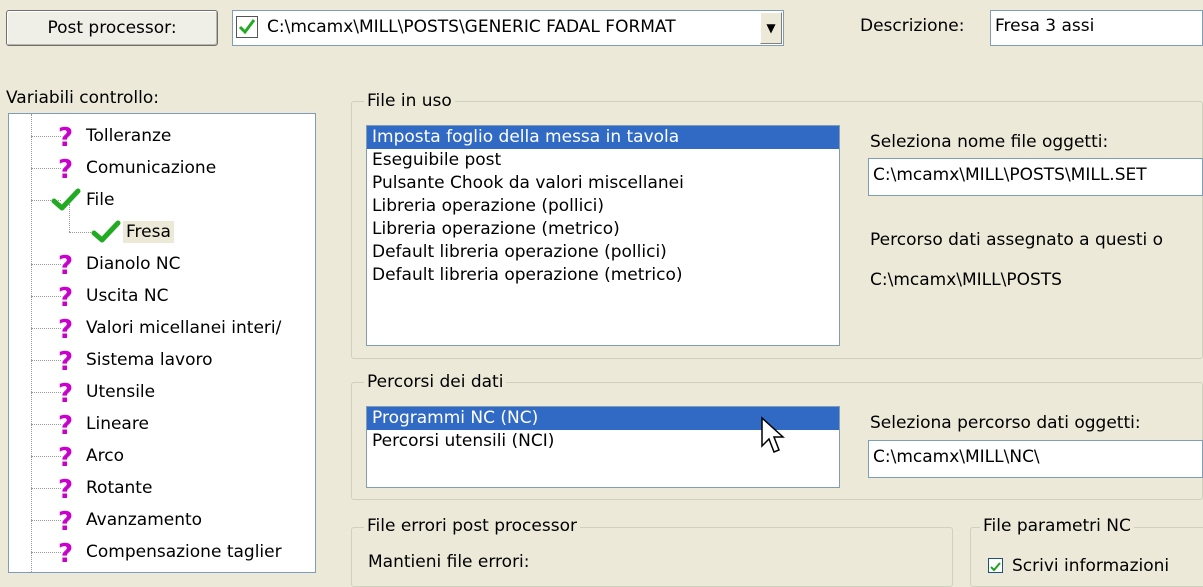  What do you see at coordinates (1091, 566) in the screenshot?
I see `write-info-label: Scrivi informazioni` at bounding box center [1091, 566].